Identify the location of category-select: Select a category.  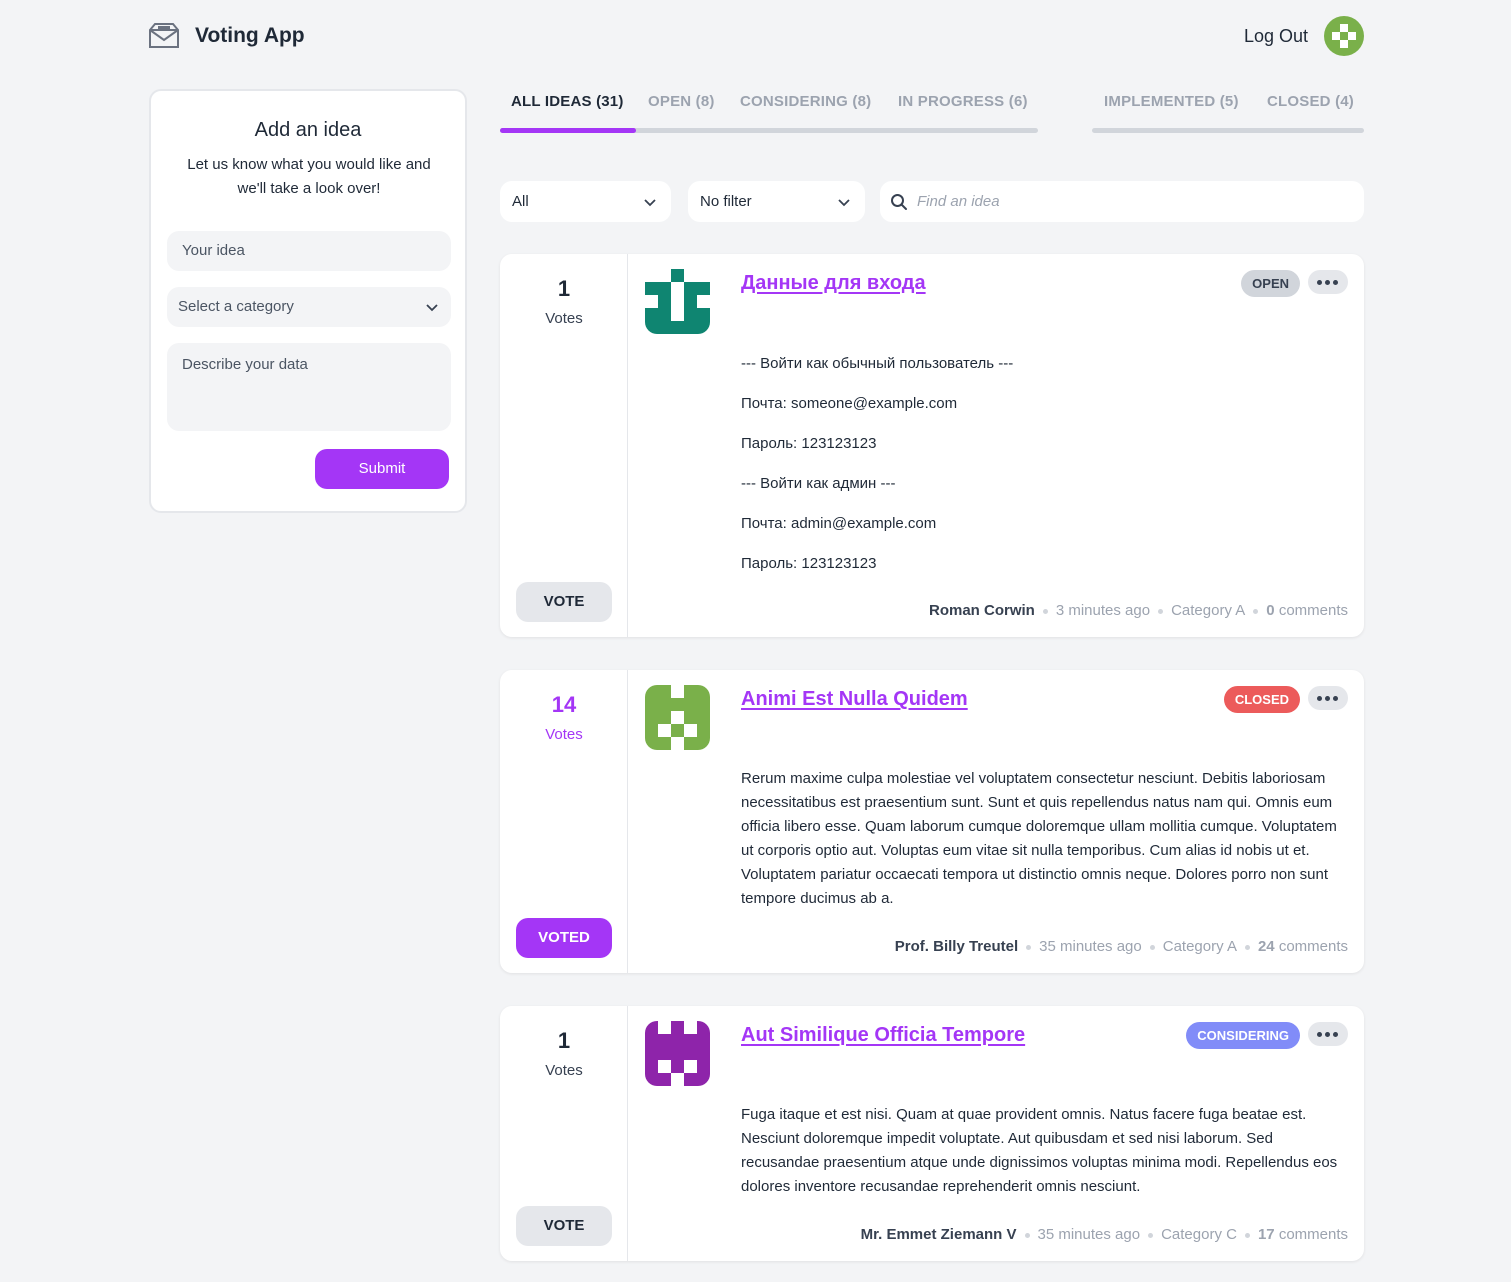
(309, 307).